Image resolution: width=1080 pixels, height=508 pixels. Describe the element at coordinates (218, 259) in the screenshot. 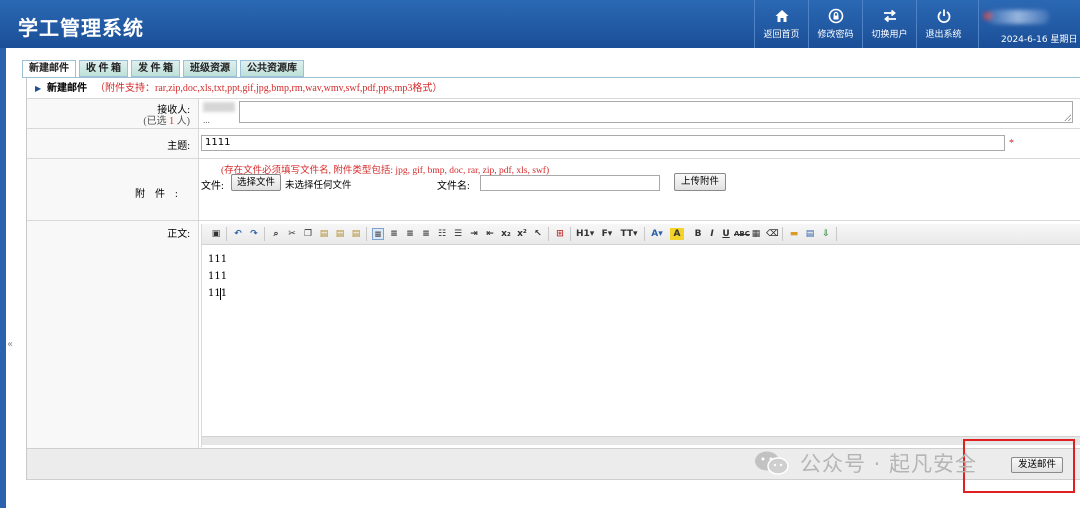

I see `body-line-1: 111` at that location.